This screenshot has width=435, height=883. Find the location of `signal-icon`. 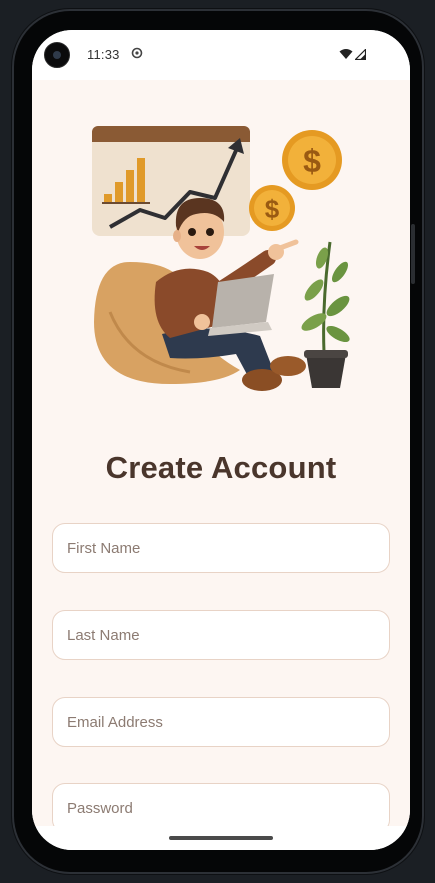

signal-icon is located at coordinates (360, 54).